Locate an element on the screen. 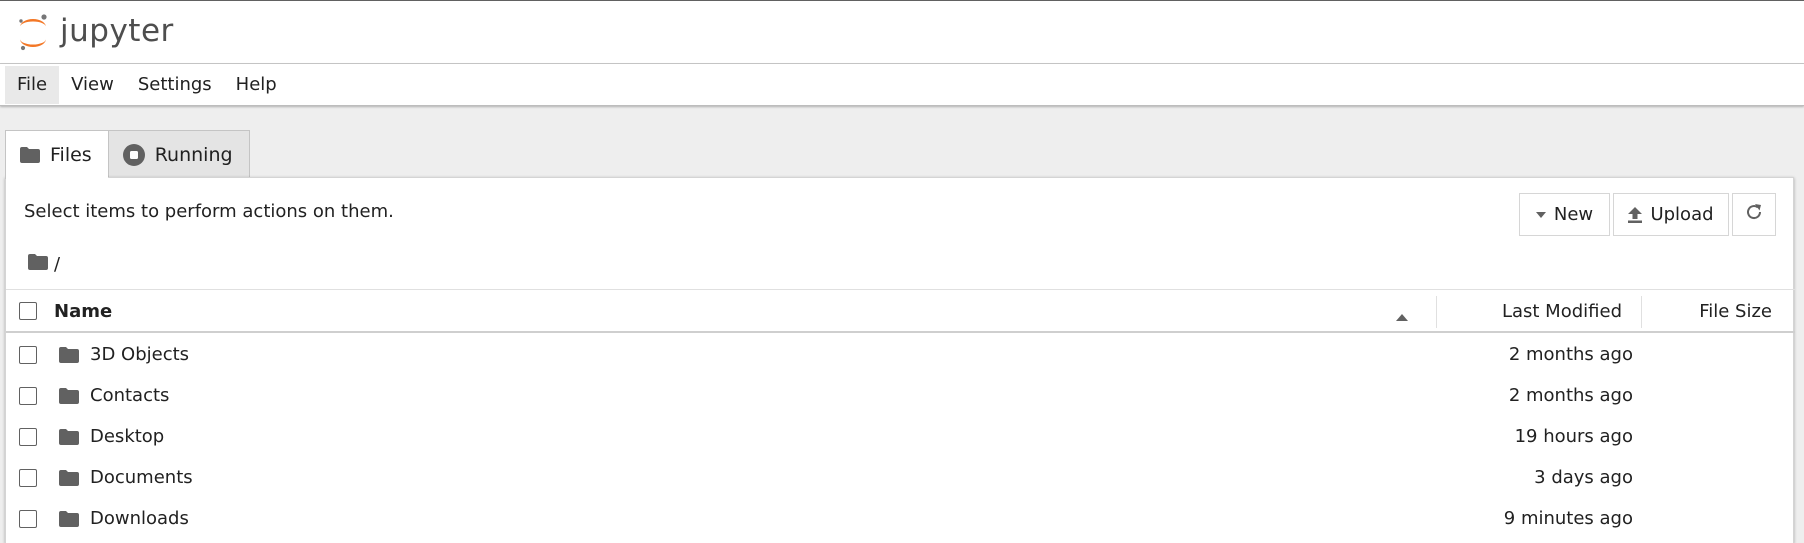 The image size is (1804, 543). menu-help: Help is located at coordinates (256, 85).